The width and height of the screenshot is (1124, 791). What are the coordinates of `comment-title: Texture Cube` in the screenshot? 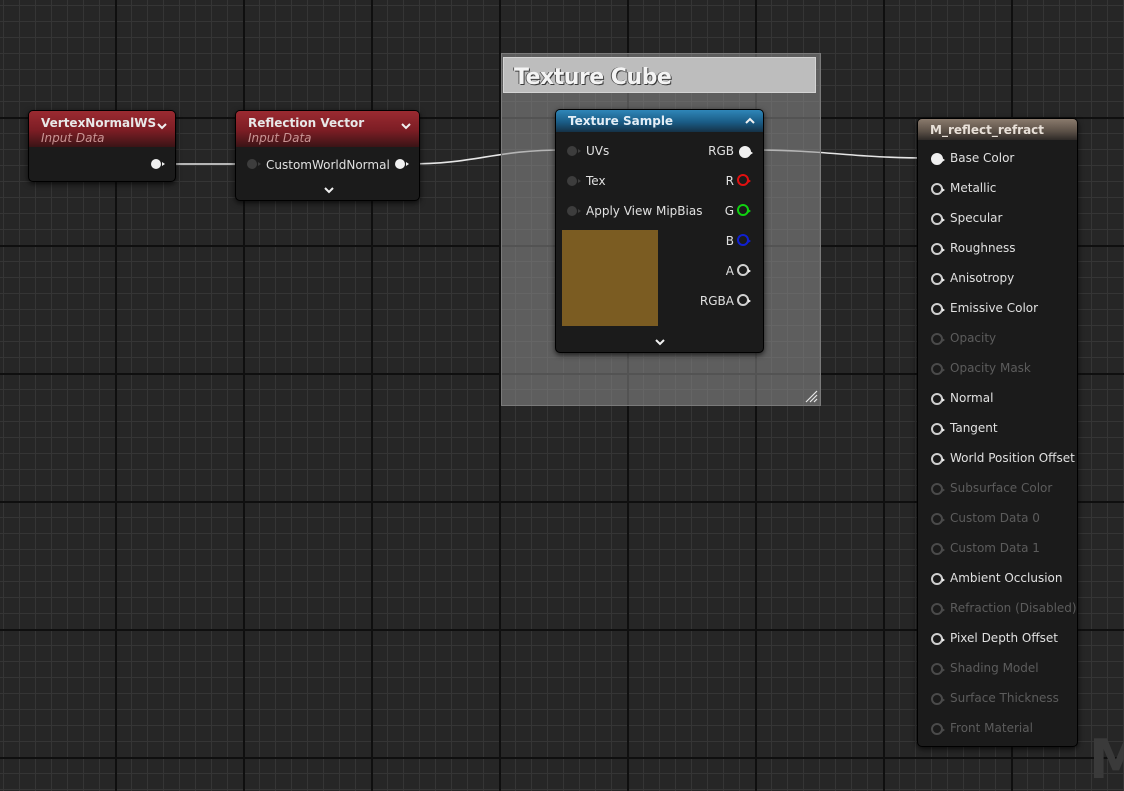 It's located at (593, 77).